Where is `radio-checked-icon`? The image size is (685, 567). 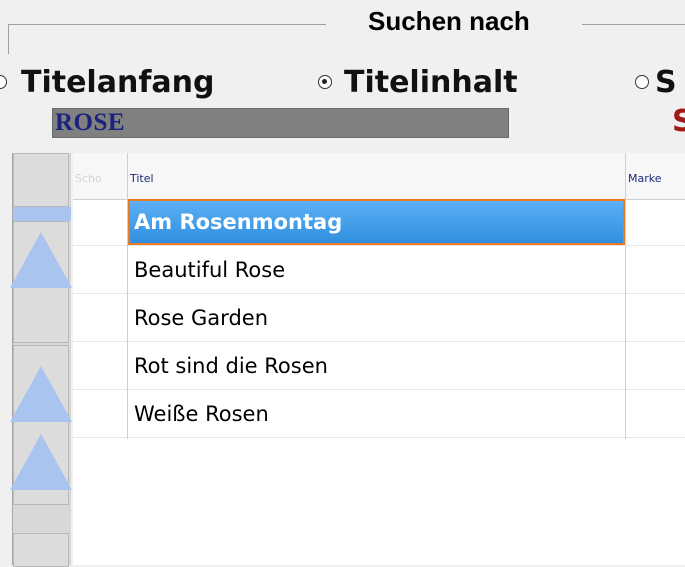 radio-checked-icon is located at coordinates (325, 82).